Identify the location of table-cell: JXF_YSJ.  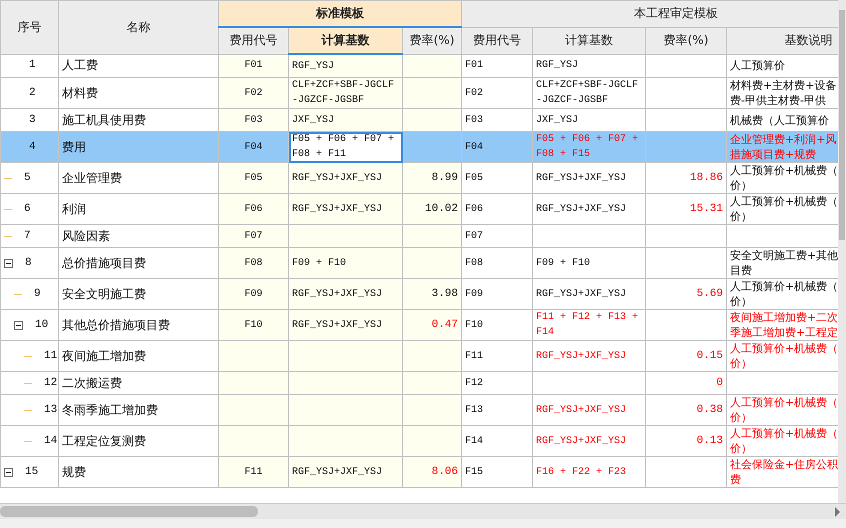
(345, 120).